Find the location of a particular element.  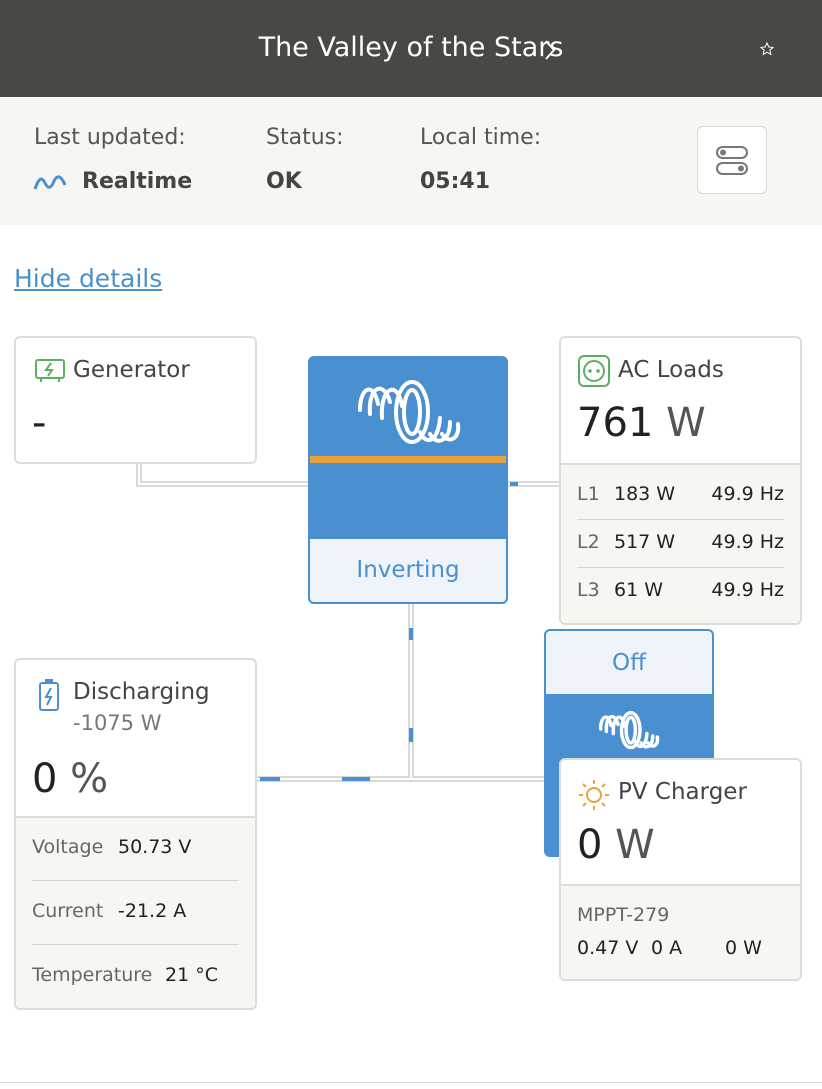

inverter-orange-stripe is located at coordinates (408, 459).